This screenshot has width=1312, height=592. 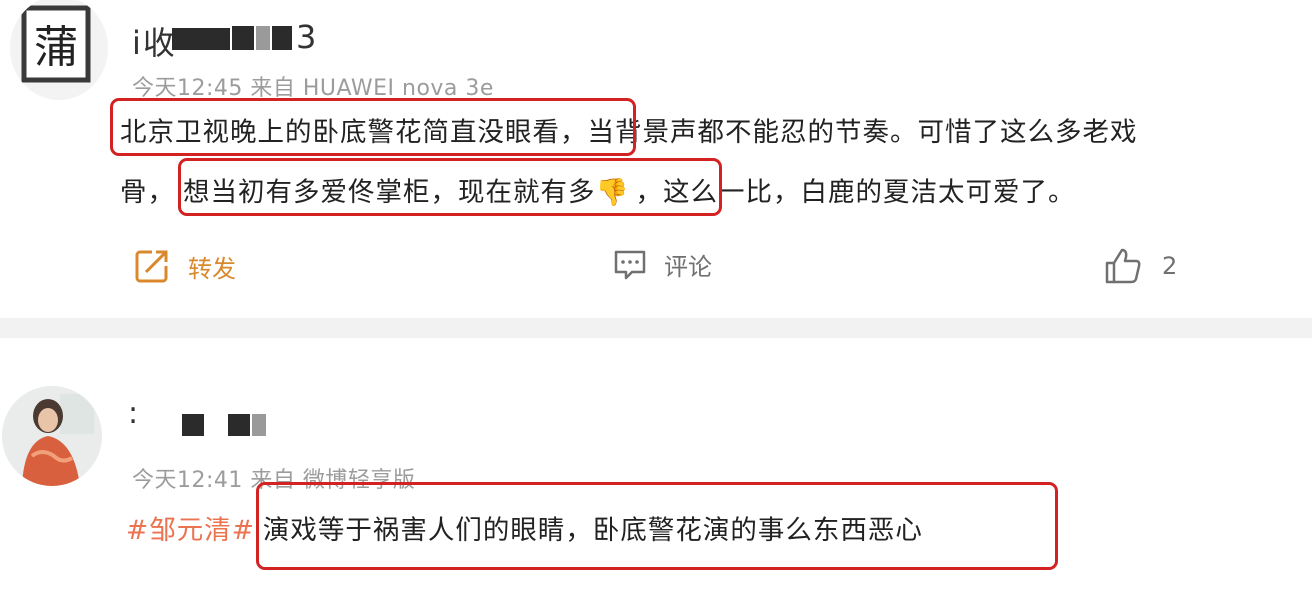 What do you see at coordinates (630, 264) in the screenshot?
I see `comment-icon` at bounding box center [630, 264].